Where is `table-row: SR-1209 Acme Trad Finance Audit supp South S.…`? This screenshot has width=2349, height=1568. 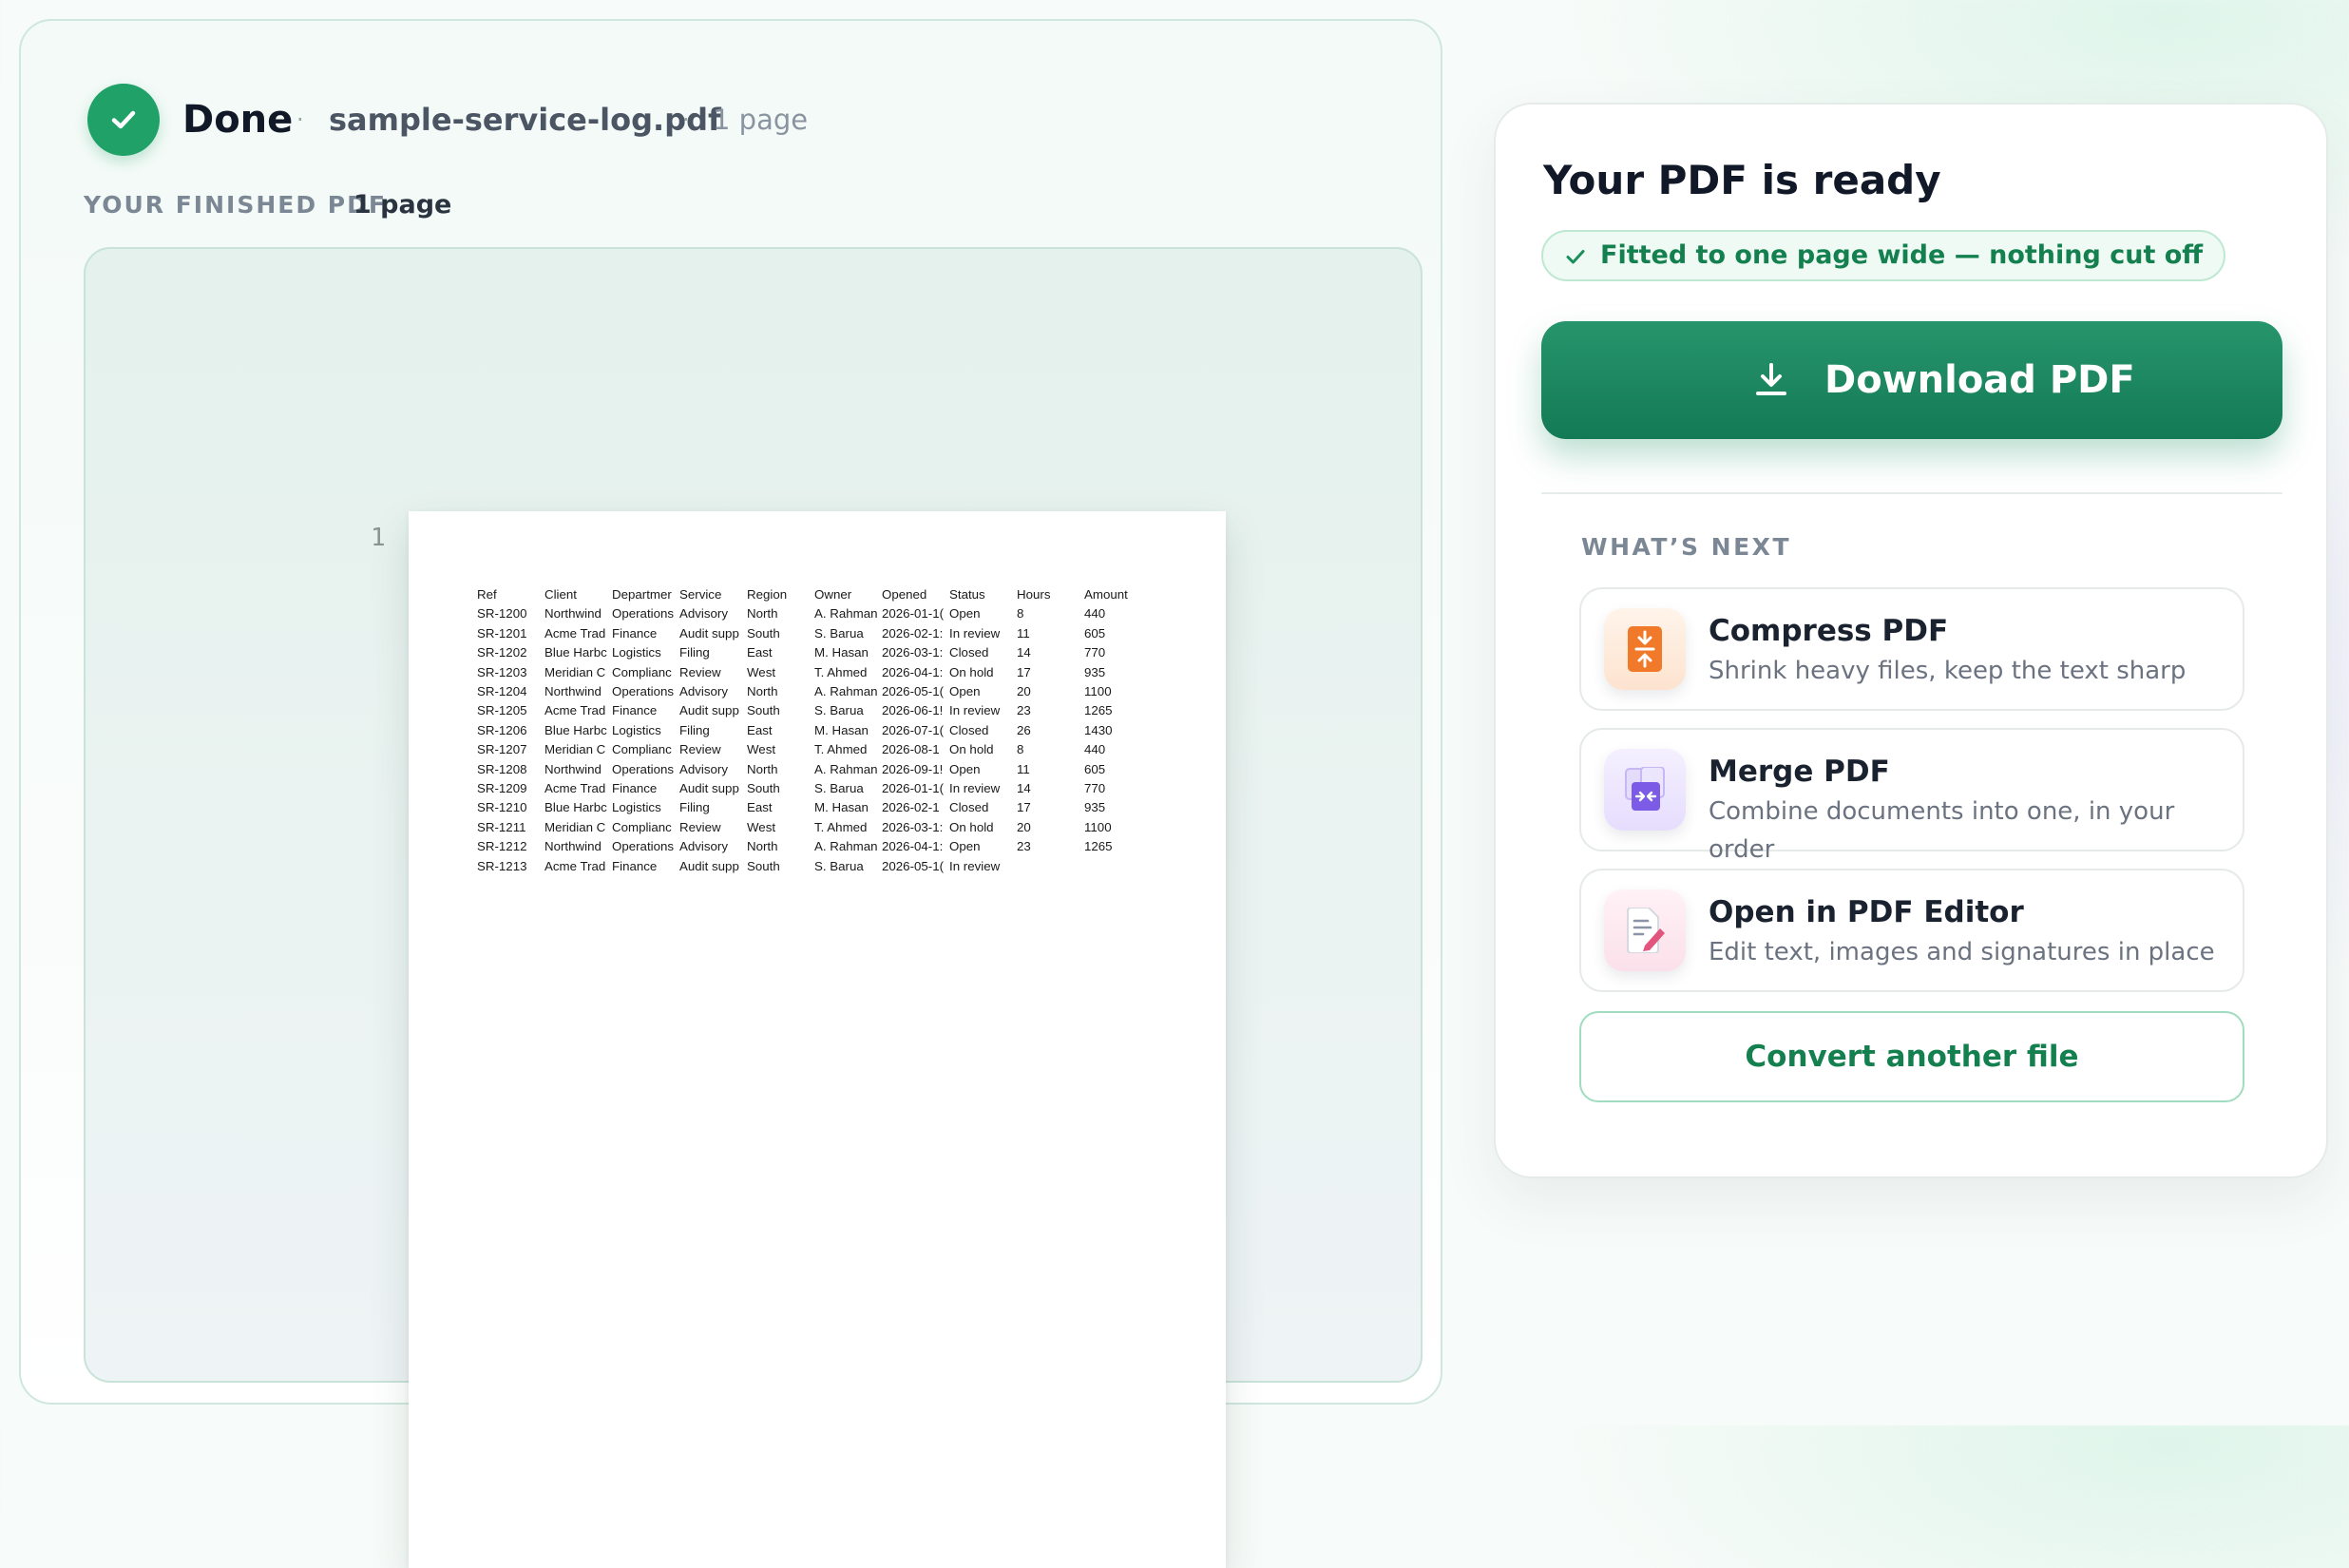
table-row: SR-1209 Acme Trad Finance Audit supp South S.… is located at coordinates (814, 789).